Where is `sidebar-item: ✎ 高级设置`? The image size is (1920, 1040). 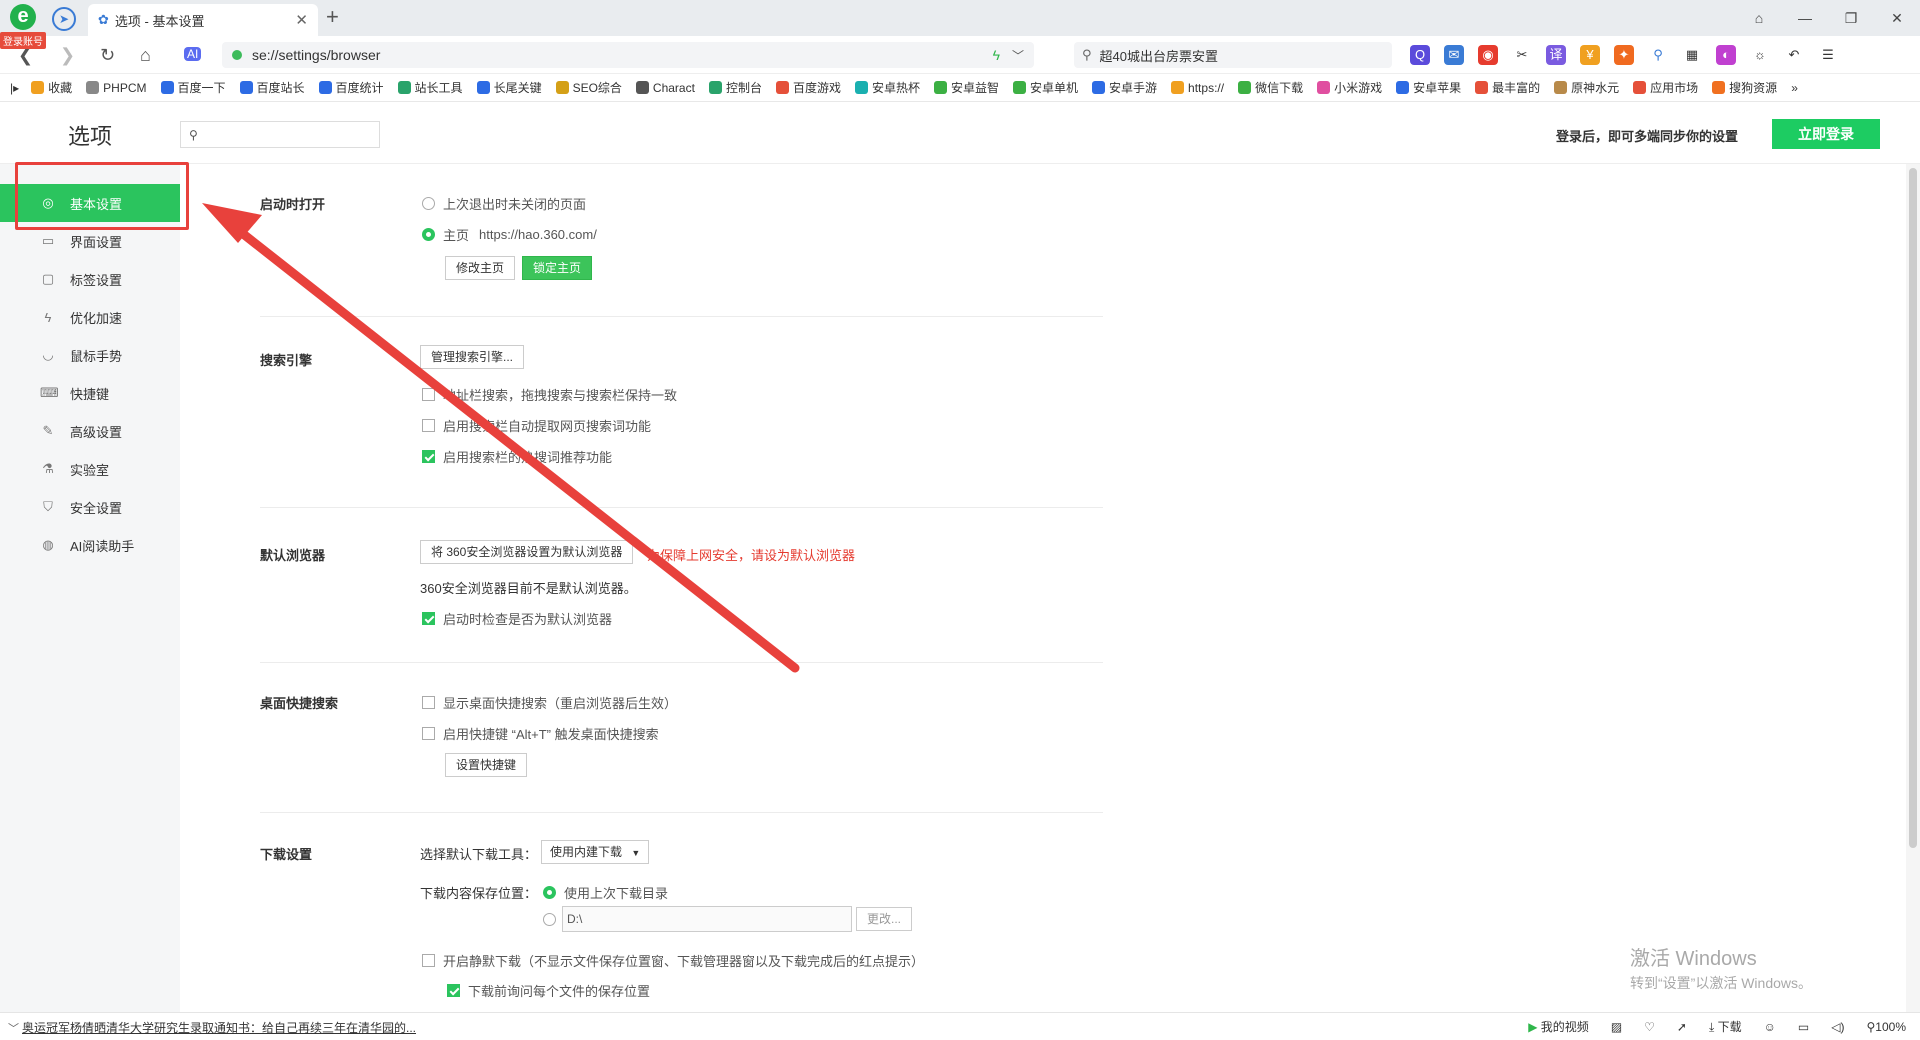 sidebar-item: ✎ 高级设置 is located at coordinates (90, 431).